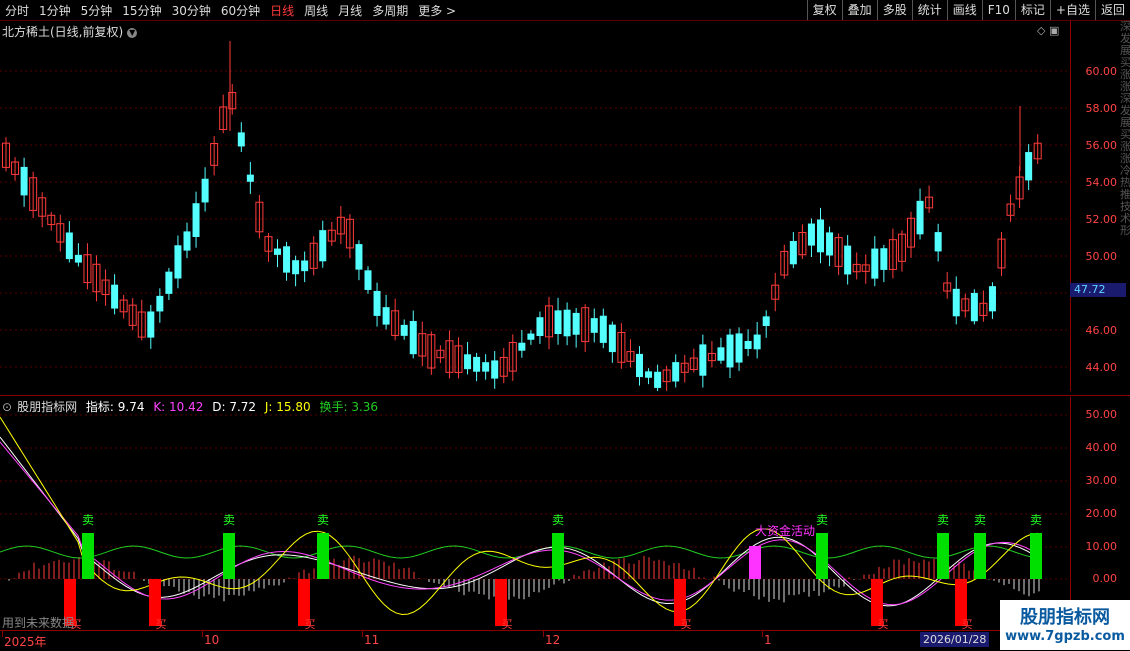  What do you see at coordinates (1101, 414) in the screenshot?
I see `indicator-axis-label: 50.00` at bounding box center [1101, 414].